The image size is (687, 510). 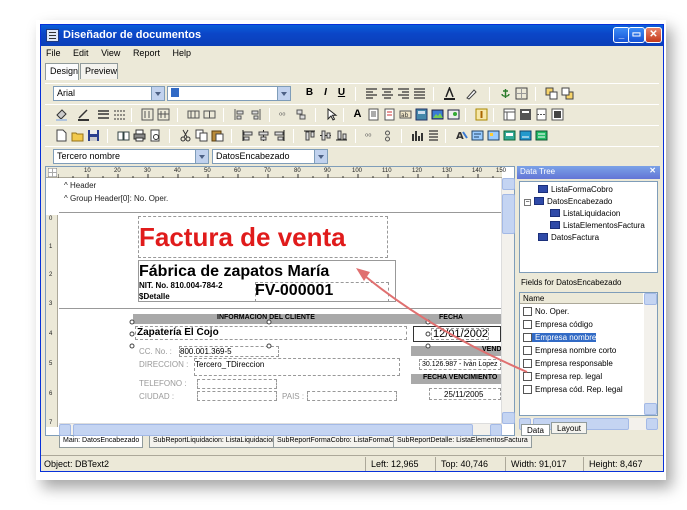 What do you see at coordinates (493, 135) in the screenshot?
I see `data-wizard-icon` at bounding box center [493, 135].